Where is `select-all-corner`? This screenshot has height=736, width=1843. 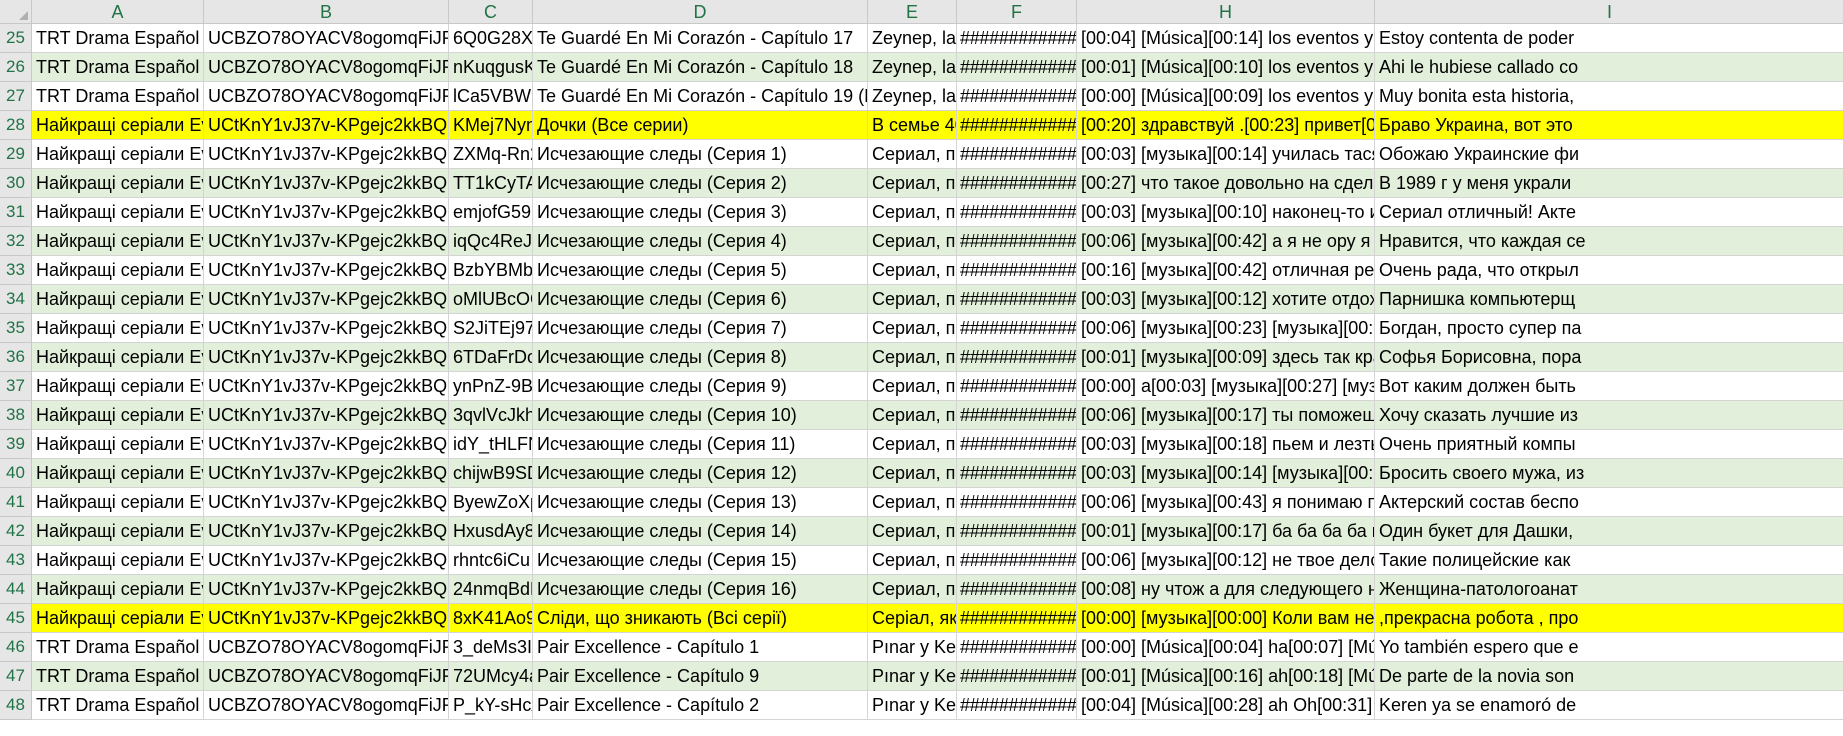
select-all-corner is located at coordinates (16, 12).